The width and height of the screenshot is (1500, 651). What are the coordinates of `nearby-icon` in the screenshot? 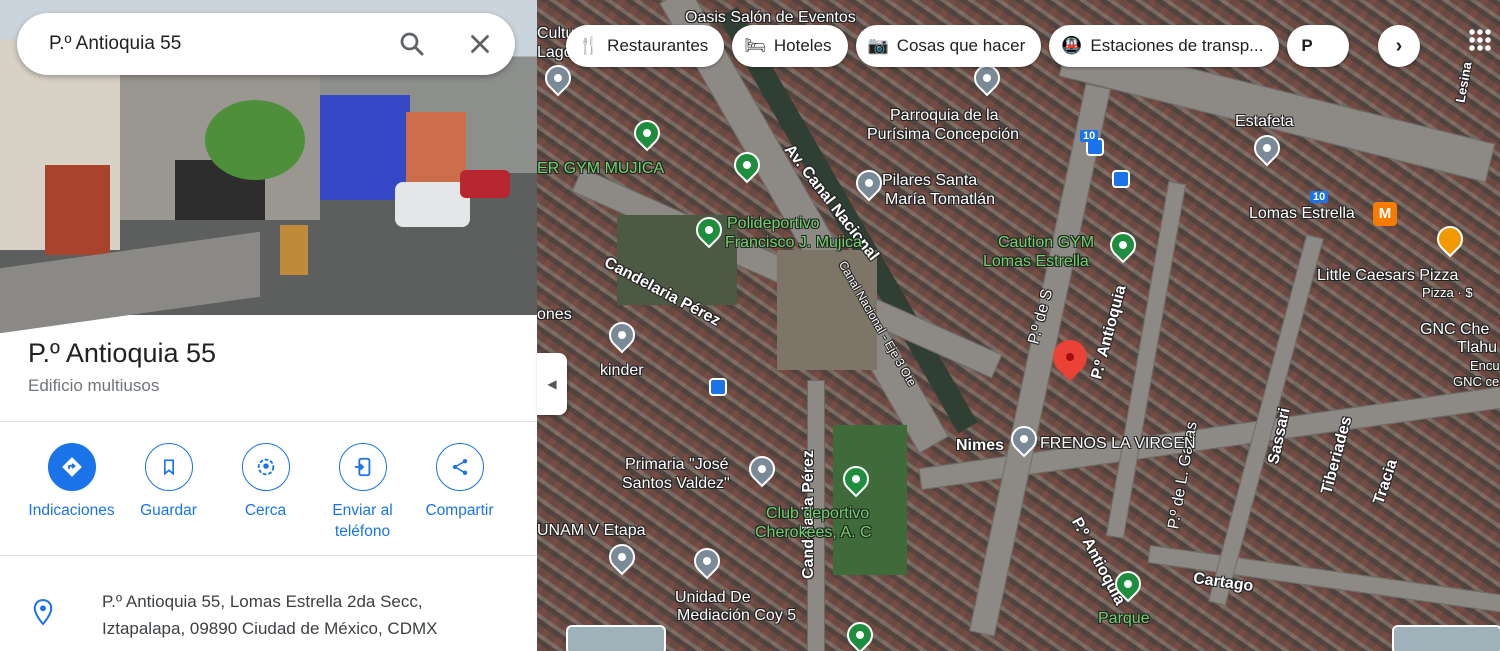 It's located at (265, 467).